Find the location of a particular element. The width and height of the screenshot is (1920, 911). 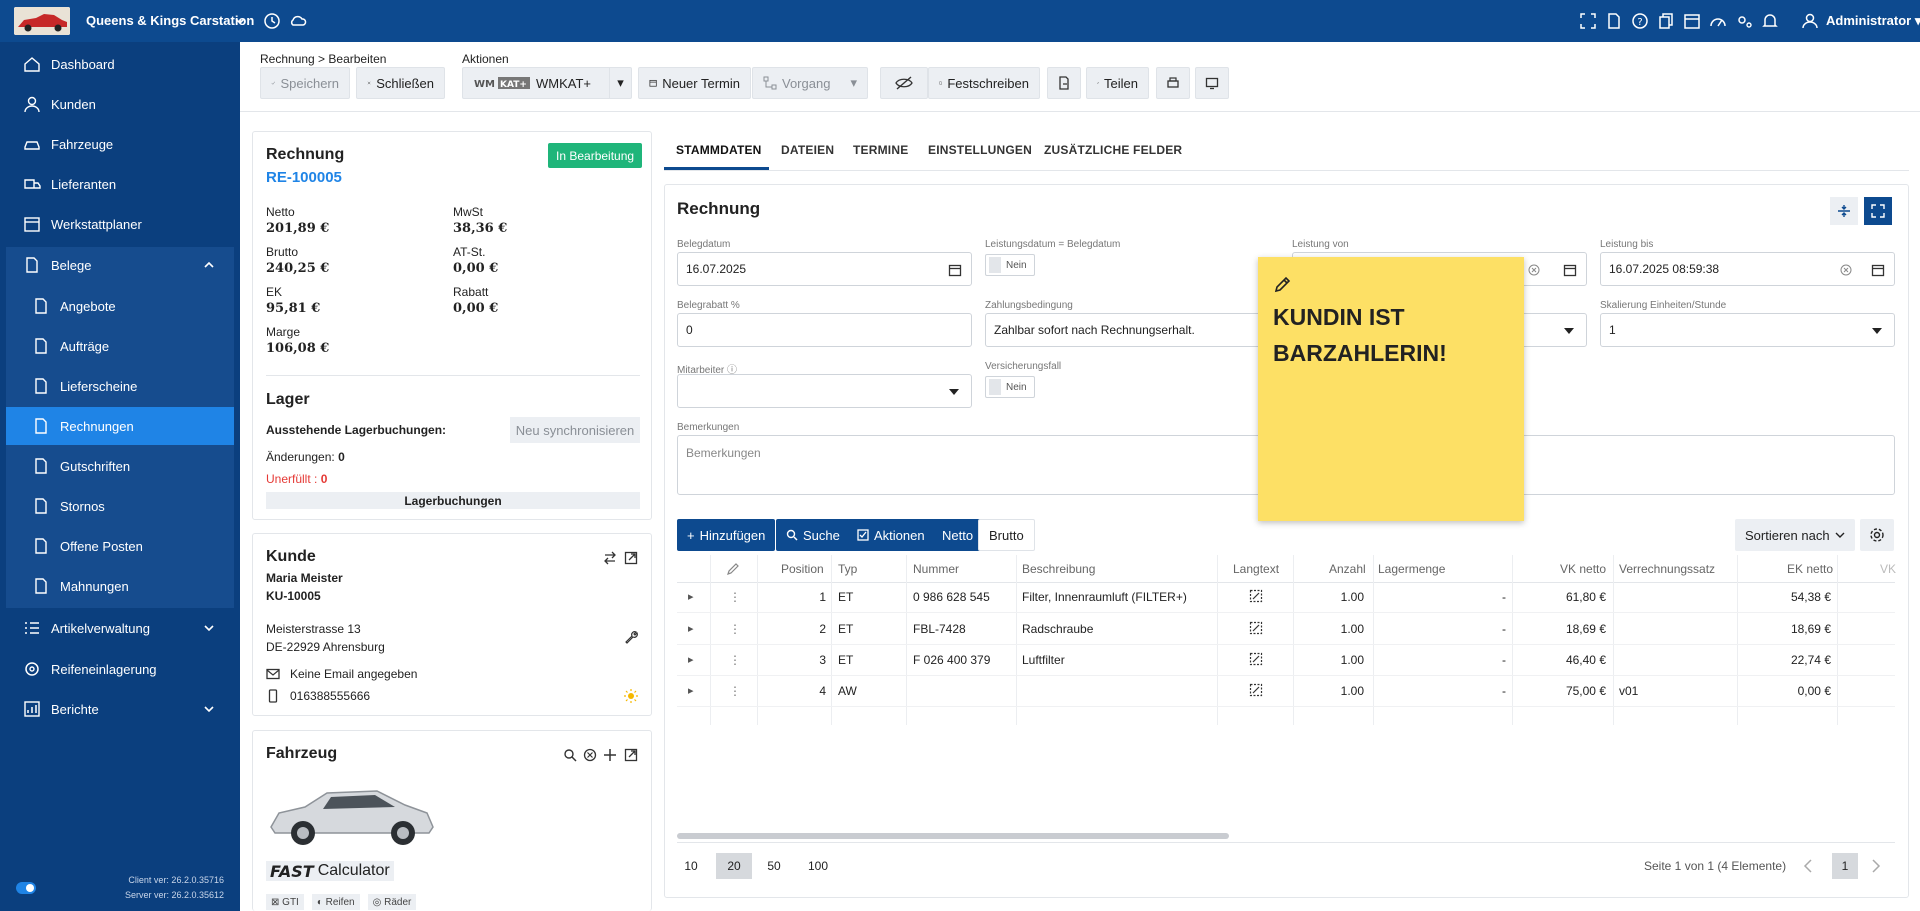

finalize-button: Festschreiben is located at coordinates (984, 83).